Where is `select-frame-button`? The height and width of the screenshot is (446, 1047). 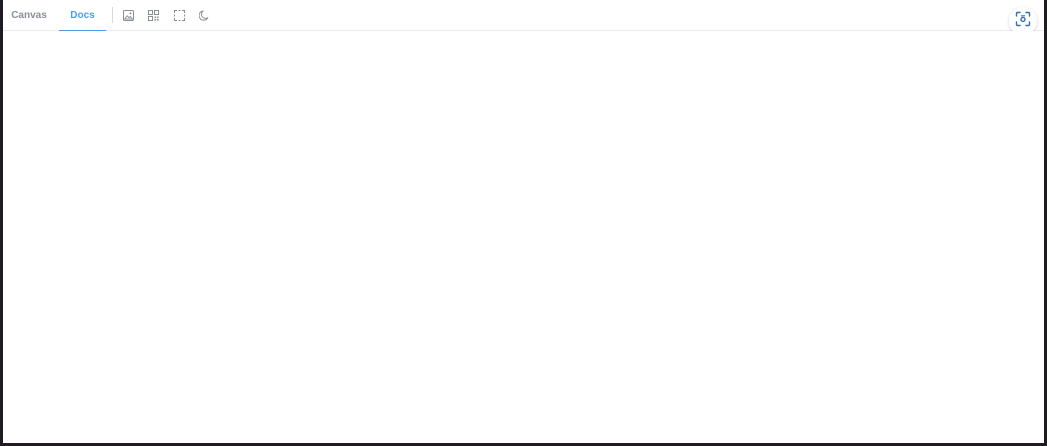 select-frame-button is located at coordinates (179, 15).